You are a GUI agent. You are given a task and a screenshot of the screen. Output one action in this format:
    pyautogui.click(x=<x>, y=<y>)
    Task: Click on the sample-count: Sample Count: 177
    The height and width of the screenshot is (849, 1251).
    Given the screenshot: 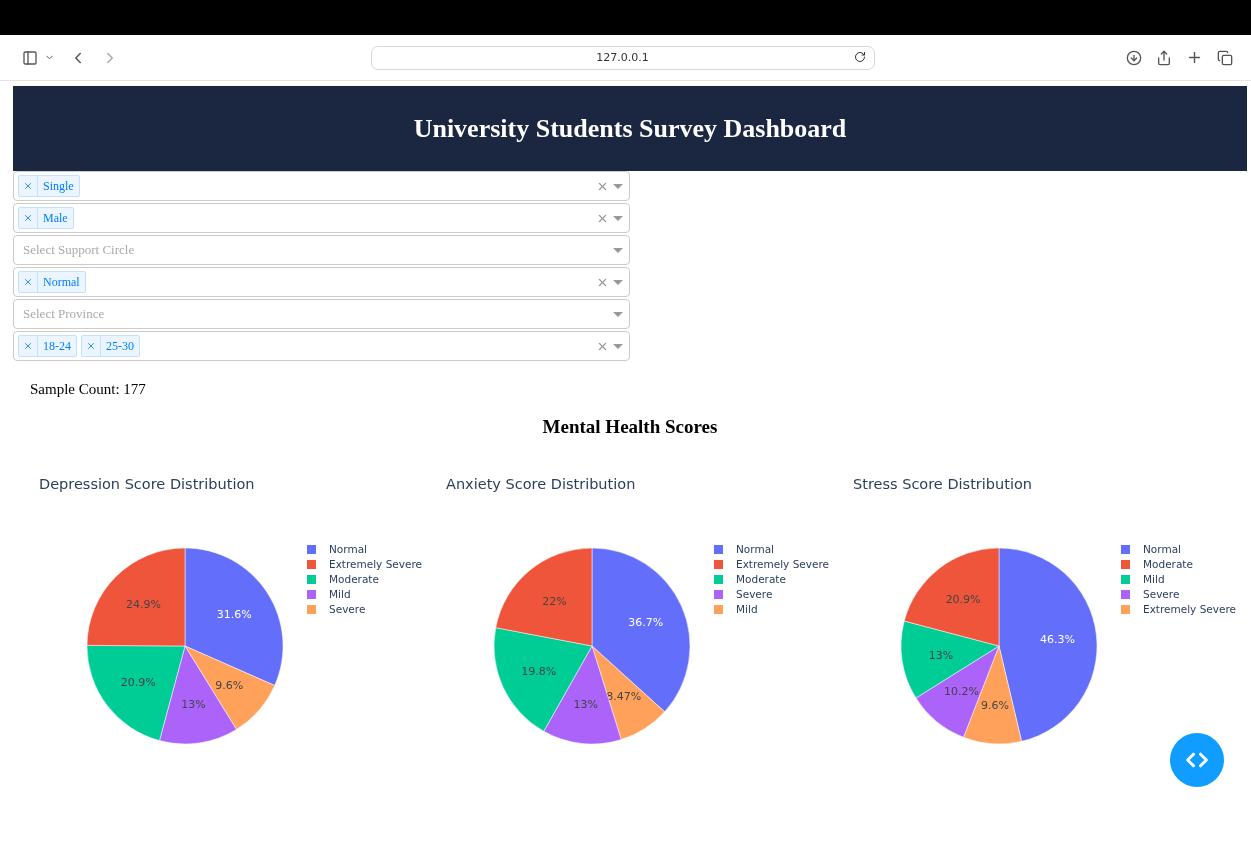 What is the action you would take?
    pyautogui.click(x=88, y=389)
    